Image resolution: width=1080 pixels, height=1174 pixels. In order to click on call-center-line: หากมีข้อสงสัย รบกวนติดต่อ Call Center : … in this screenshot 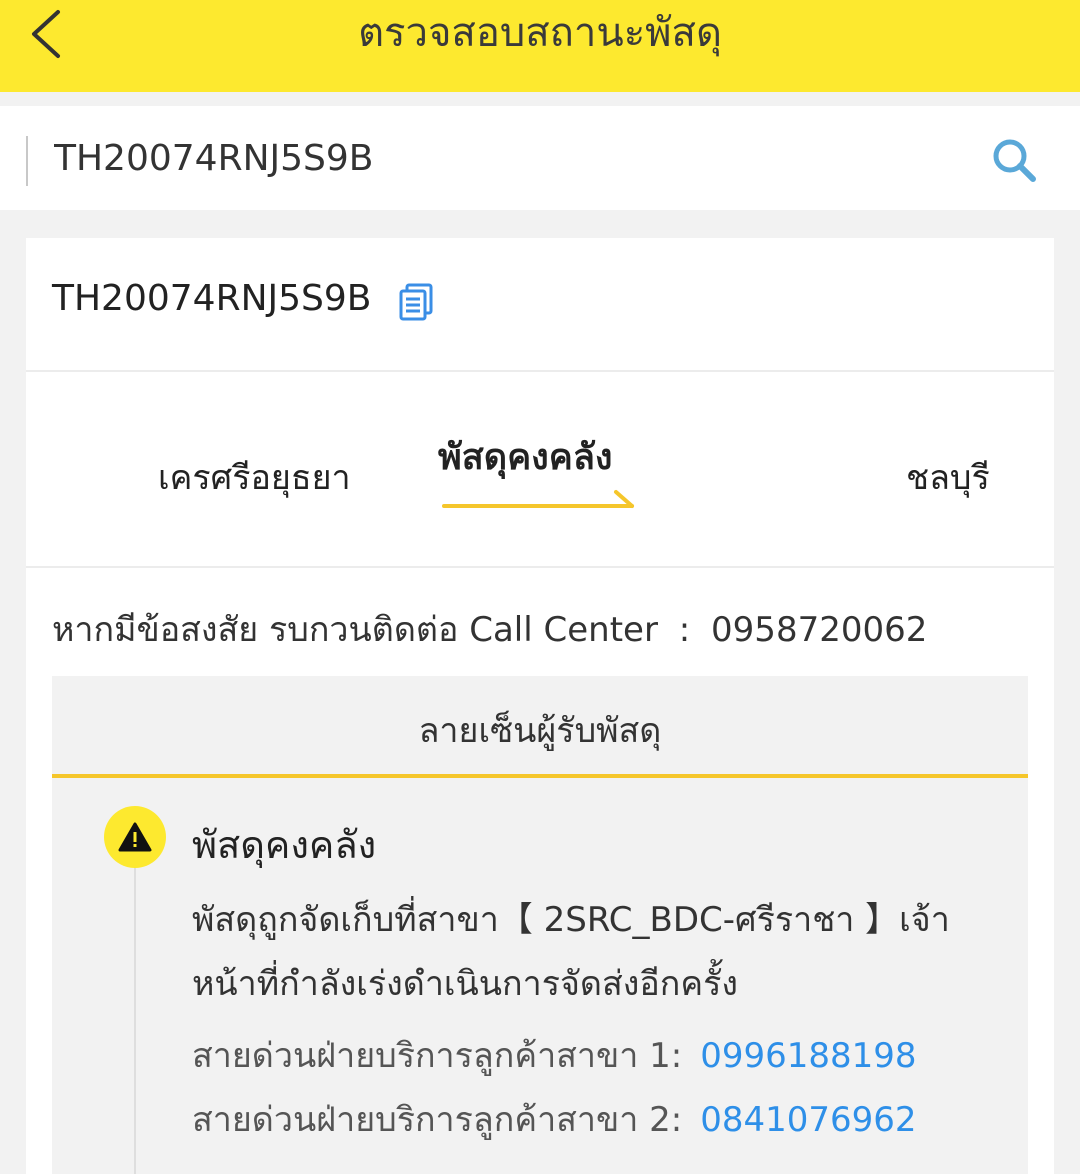, I will do `click(552, 629)`.